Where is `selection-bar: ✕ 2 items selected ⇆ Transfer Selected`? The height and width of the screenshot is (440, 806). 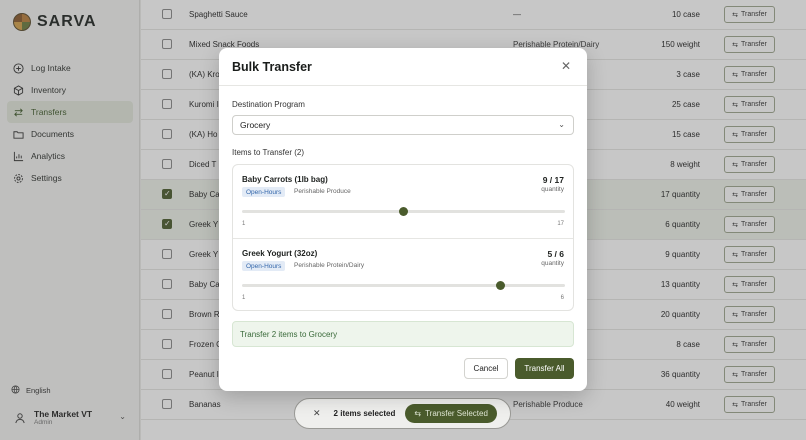
selection-bar: ✕ 2 items selected ⇆ Transfer Selected is located at coordinates (402, 413).